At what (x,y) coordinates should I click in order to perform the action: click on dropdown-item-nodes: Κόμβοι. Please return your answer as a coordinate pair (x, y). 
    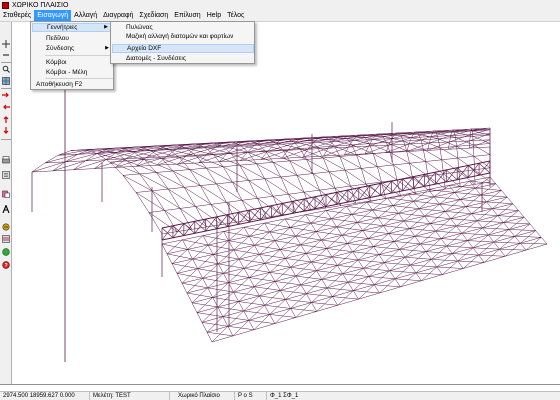
    Looking at the image, I should click on (72, 62).